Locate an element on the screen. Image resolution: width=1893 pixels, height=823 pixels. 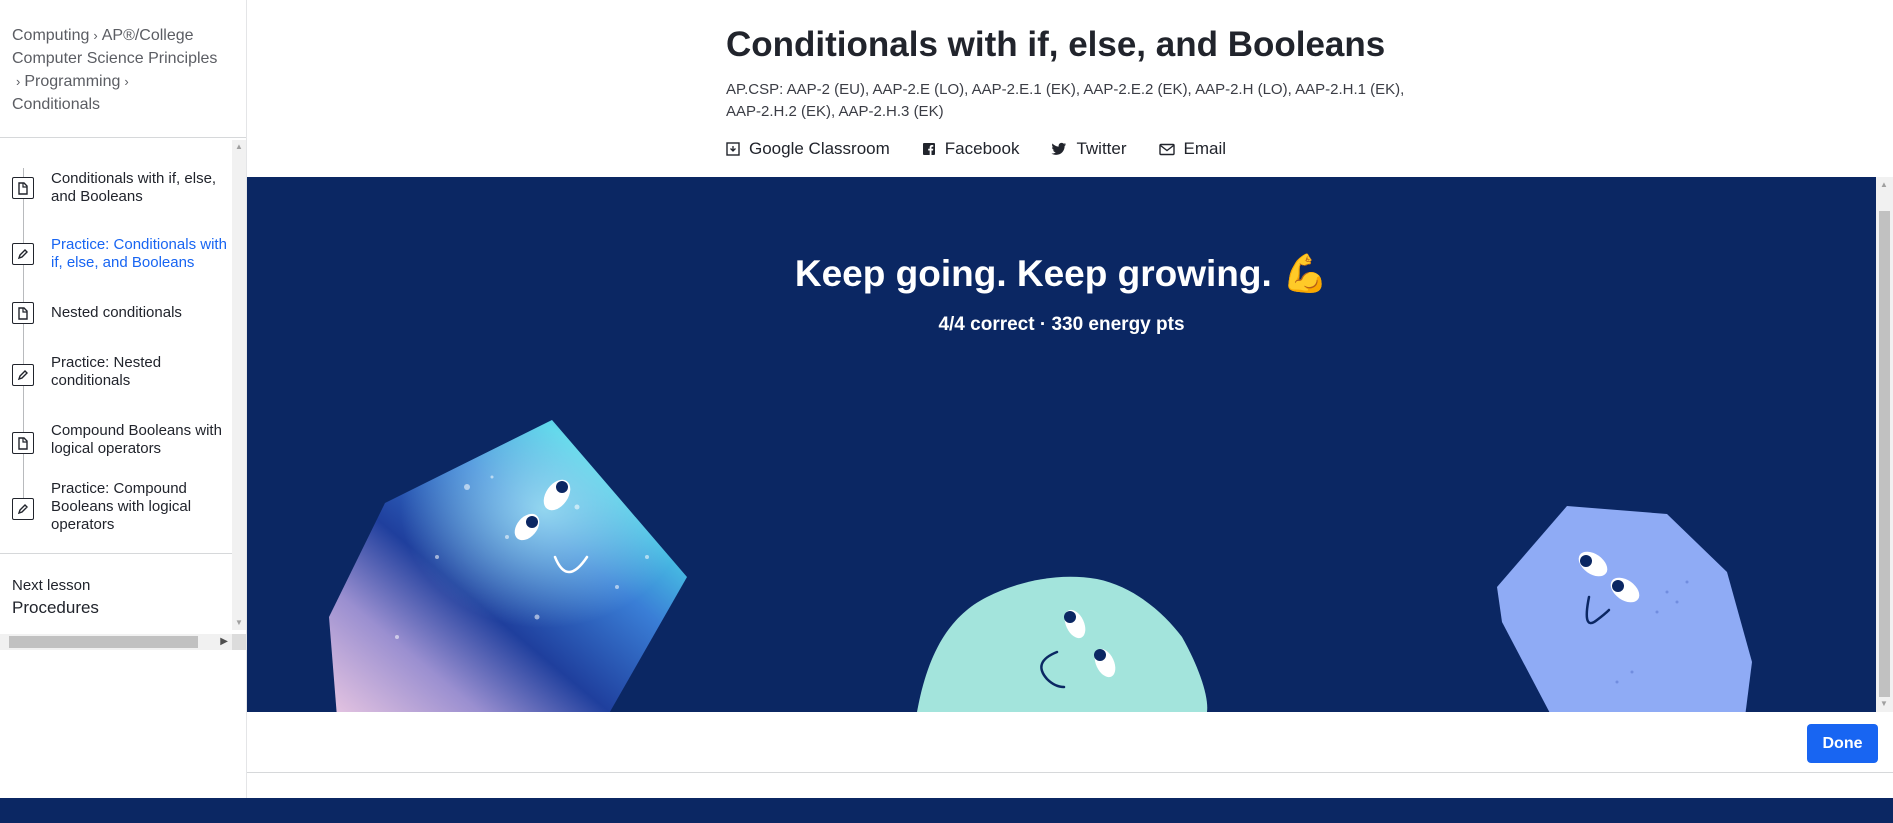
share-google-classroom: Google Classroom is located at coordinates (808, 149).